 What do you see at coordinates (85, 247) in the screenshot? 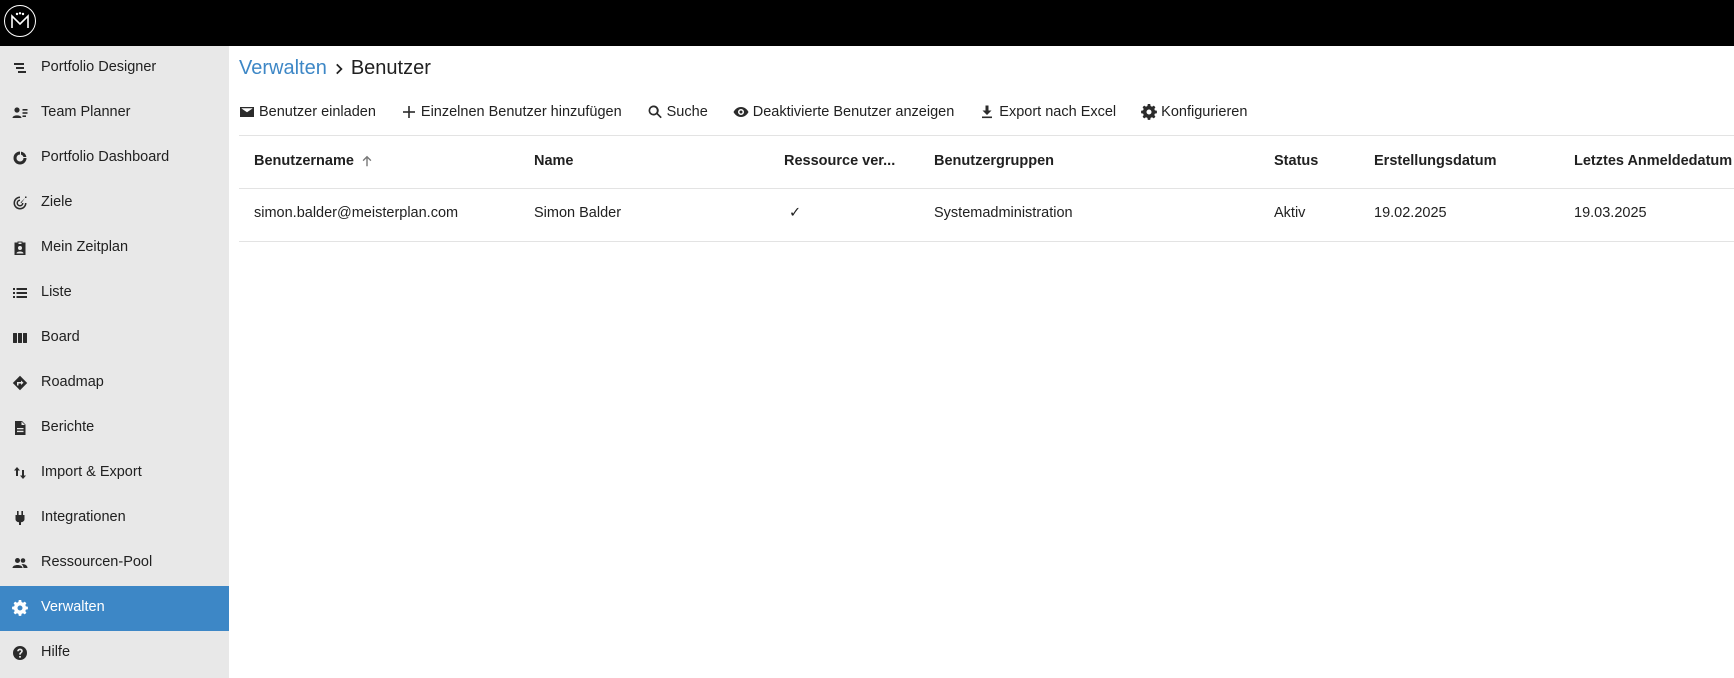
I see `sidebar-item-label: Mein Zeitplan` at bounding box center [85, 247].